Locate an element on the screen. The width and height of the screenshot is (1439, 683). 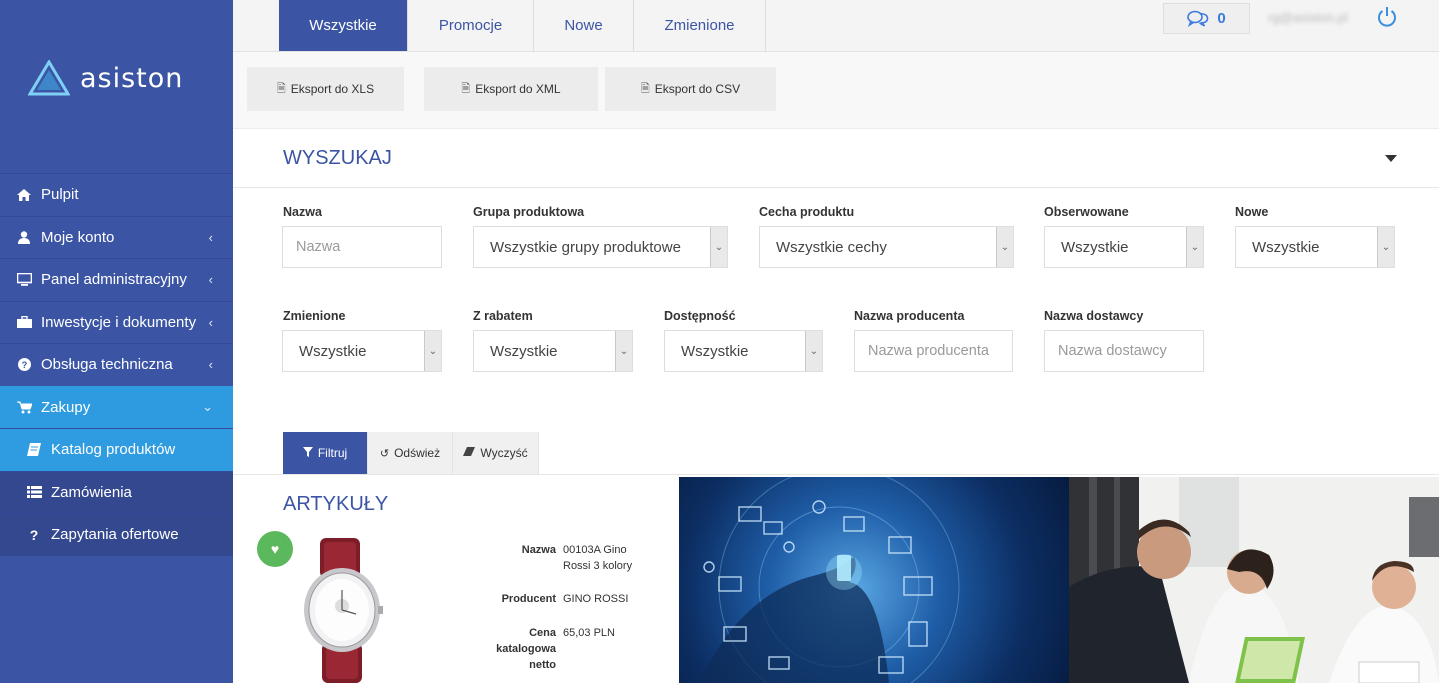
brand-name: asiston is located at coordinates (132, 78).